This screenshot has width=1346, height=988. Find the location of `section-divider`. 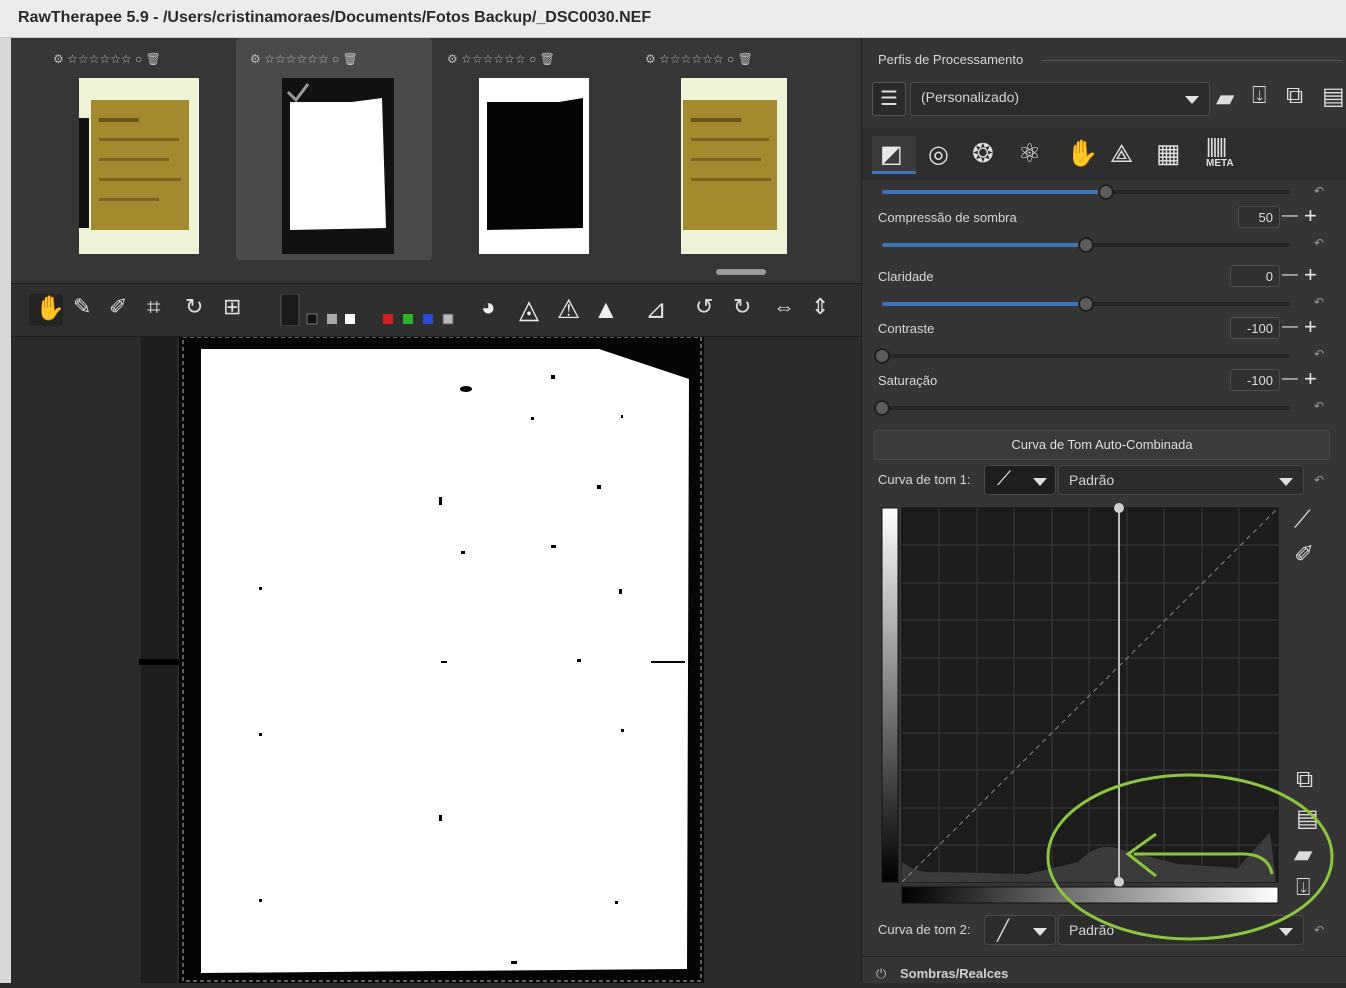

section-divider is located at coordinates (1192, 60).